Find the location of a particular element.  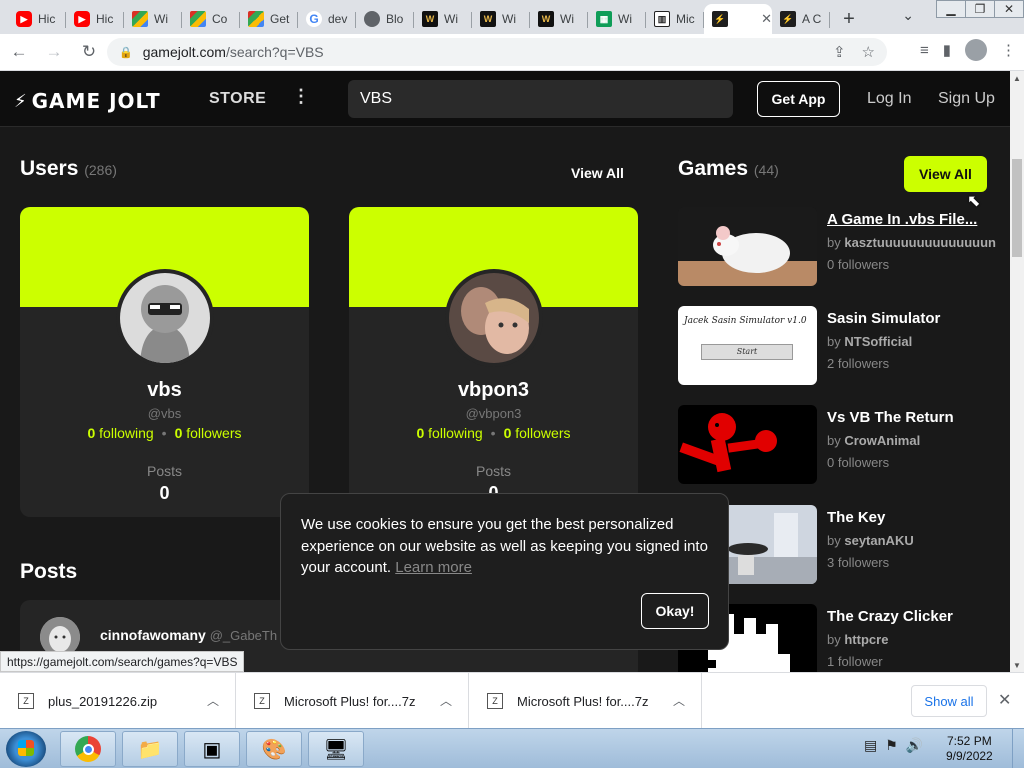

browser-tab: Wi is located at coordinates (153, 19).